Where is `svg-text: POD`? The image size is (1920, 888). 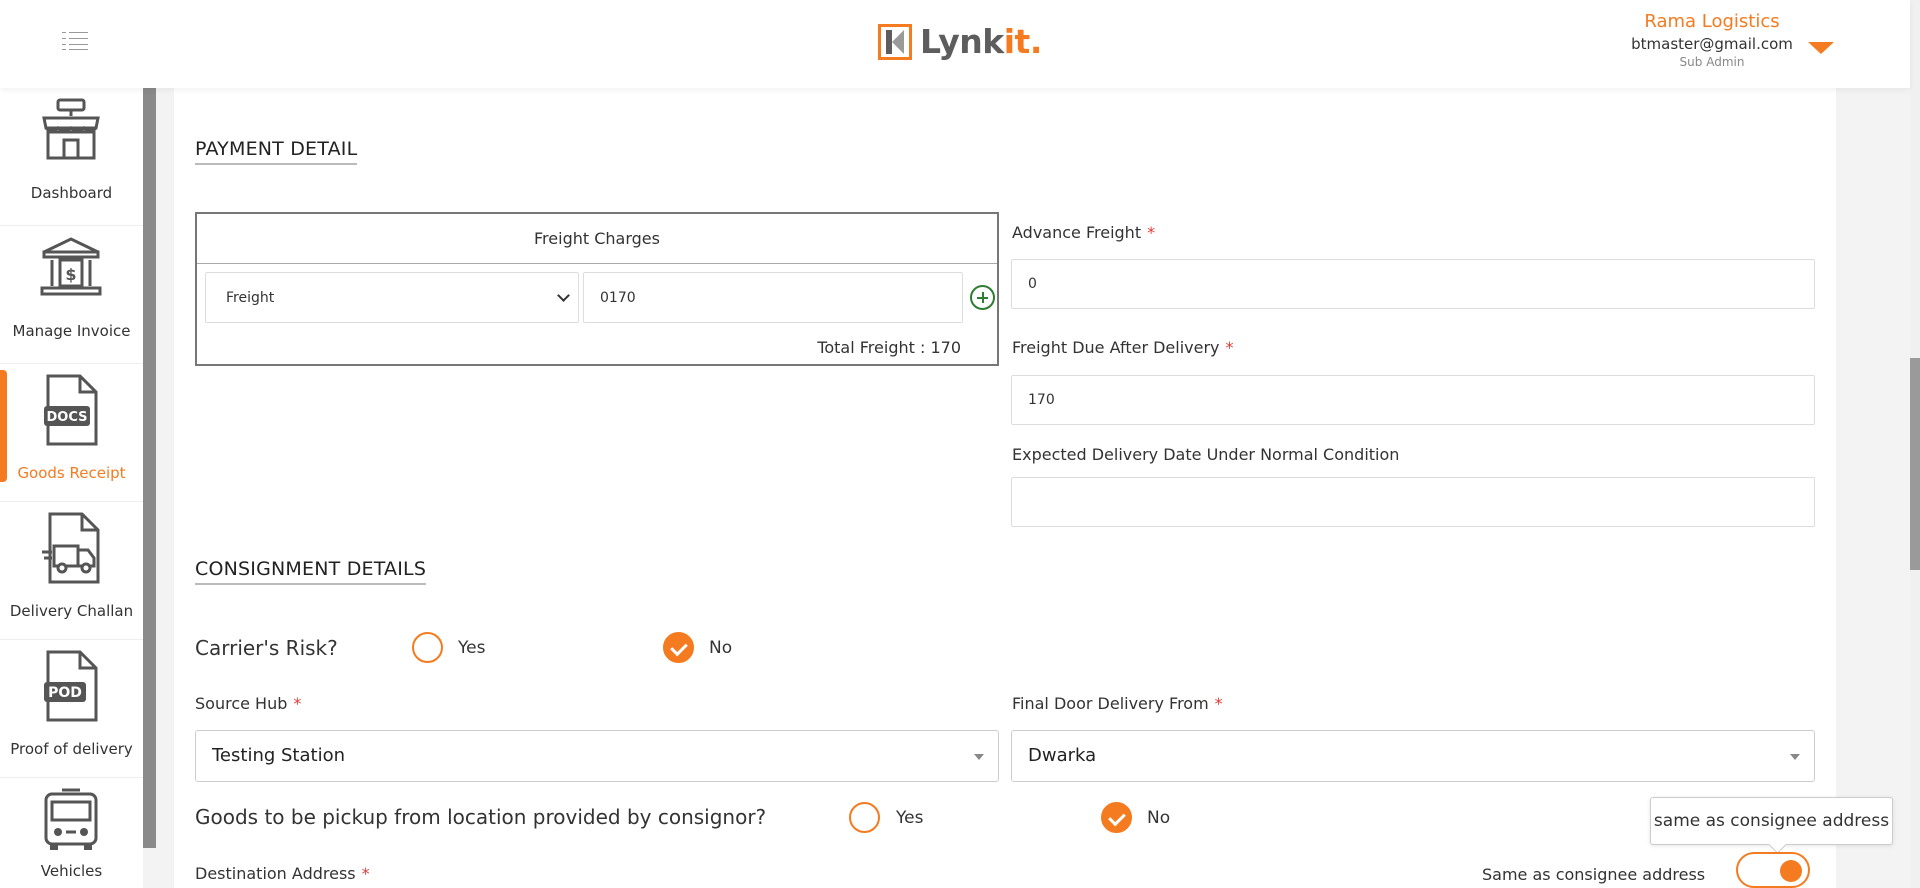 svg-text: POD is located at coordinates (65, 693).